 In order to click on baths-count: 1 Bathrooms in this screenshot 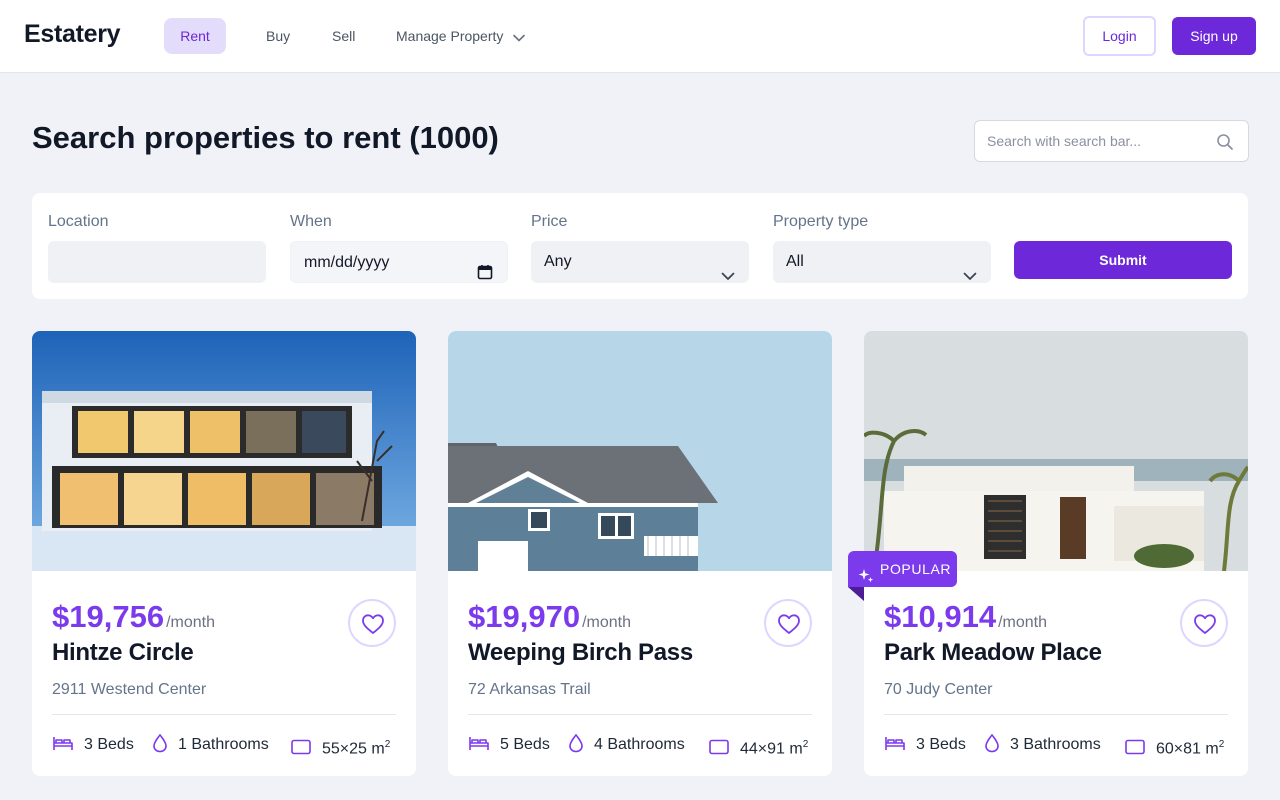, I will do `click(223, 744)`.